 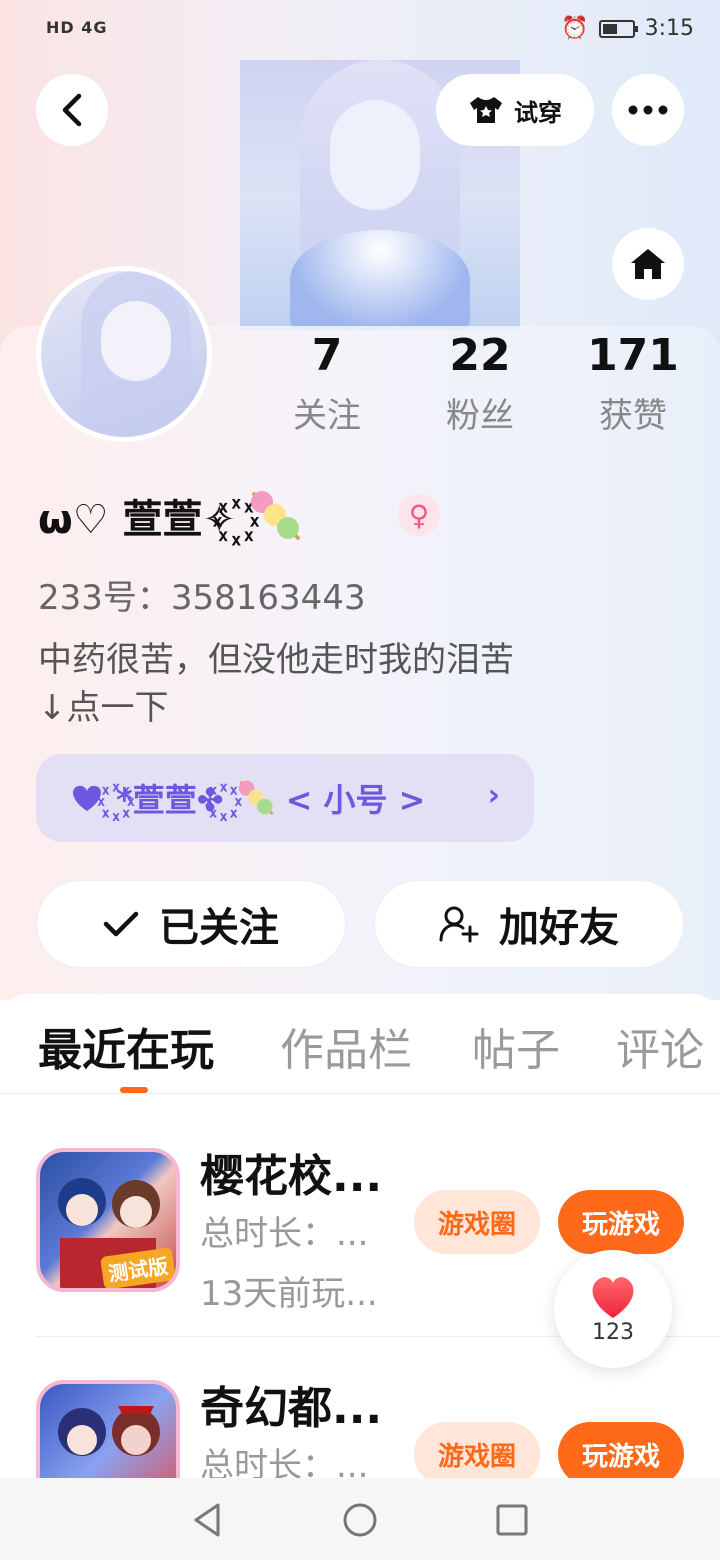 I want to click on stat-label: 关注, so click(x=327, y=416).